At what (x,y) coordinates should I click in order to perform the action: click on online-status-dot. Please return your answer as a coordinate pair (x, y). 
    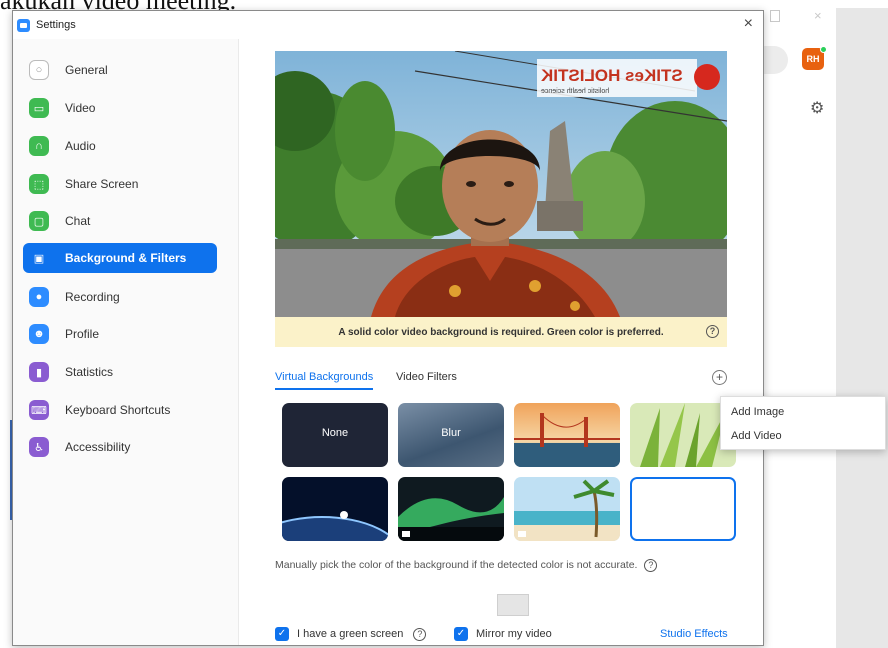
    Looking at the image, I should click on (823, 49).